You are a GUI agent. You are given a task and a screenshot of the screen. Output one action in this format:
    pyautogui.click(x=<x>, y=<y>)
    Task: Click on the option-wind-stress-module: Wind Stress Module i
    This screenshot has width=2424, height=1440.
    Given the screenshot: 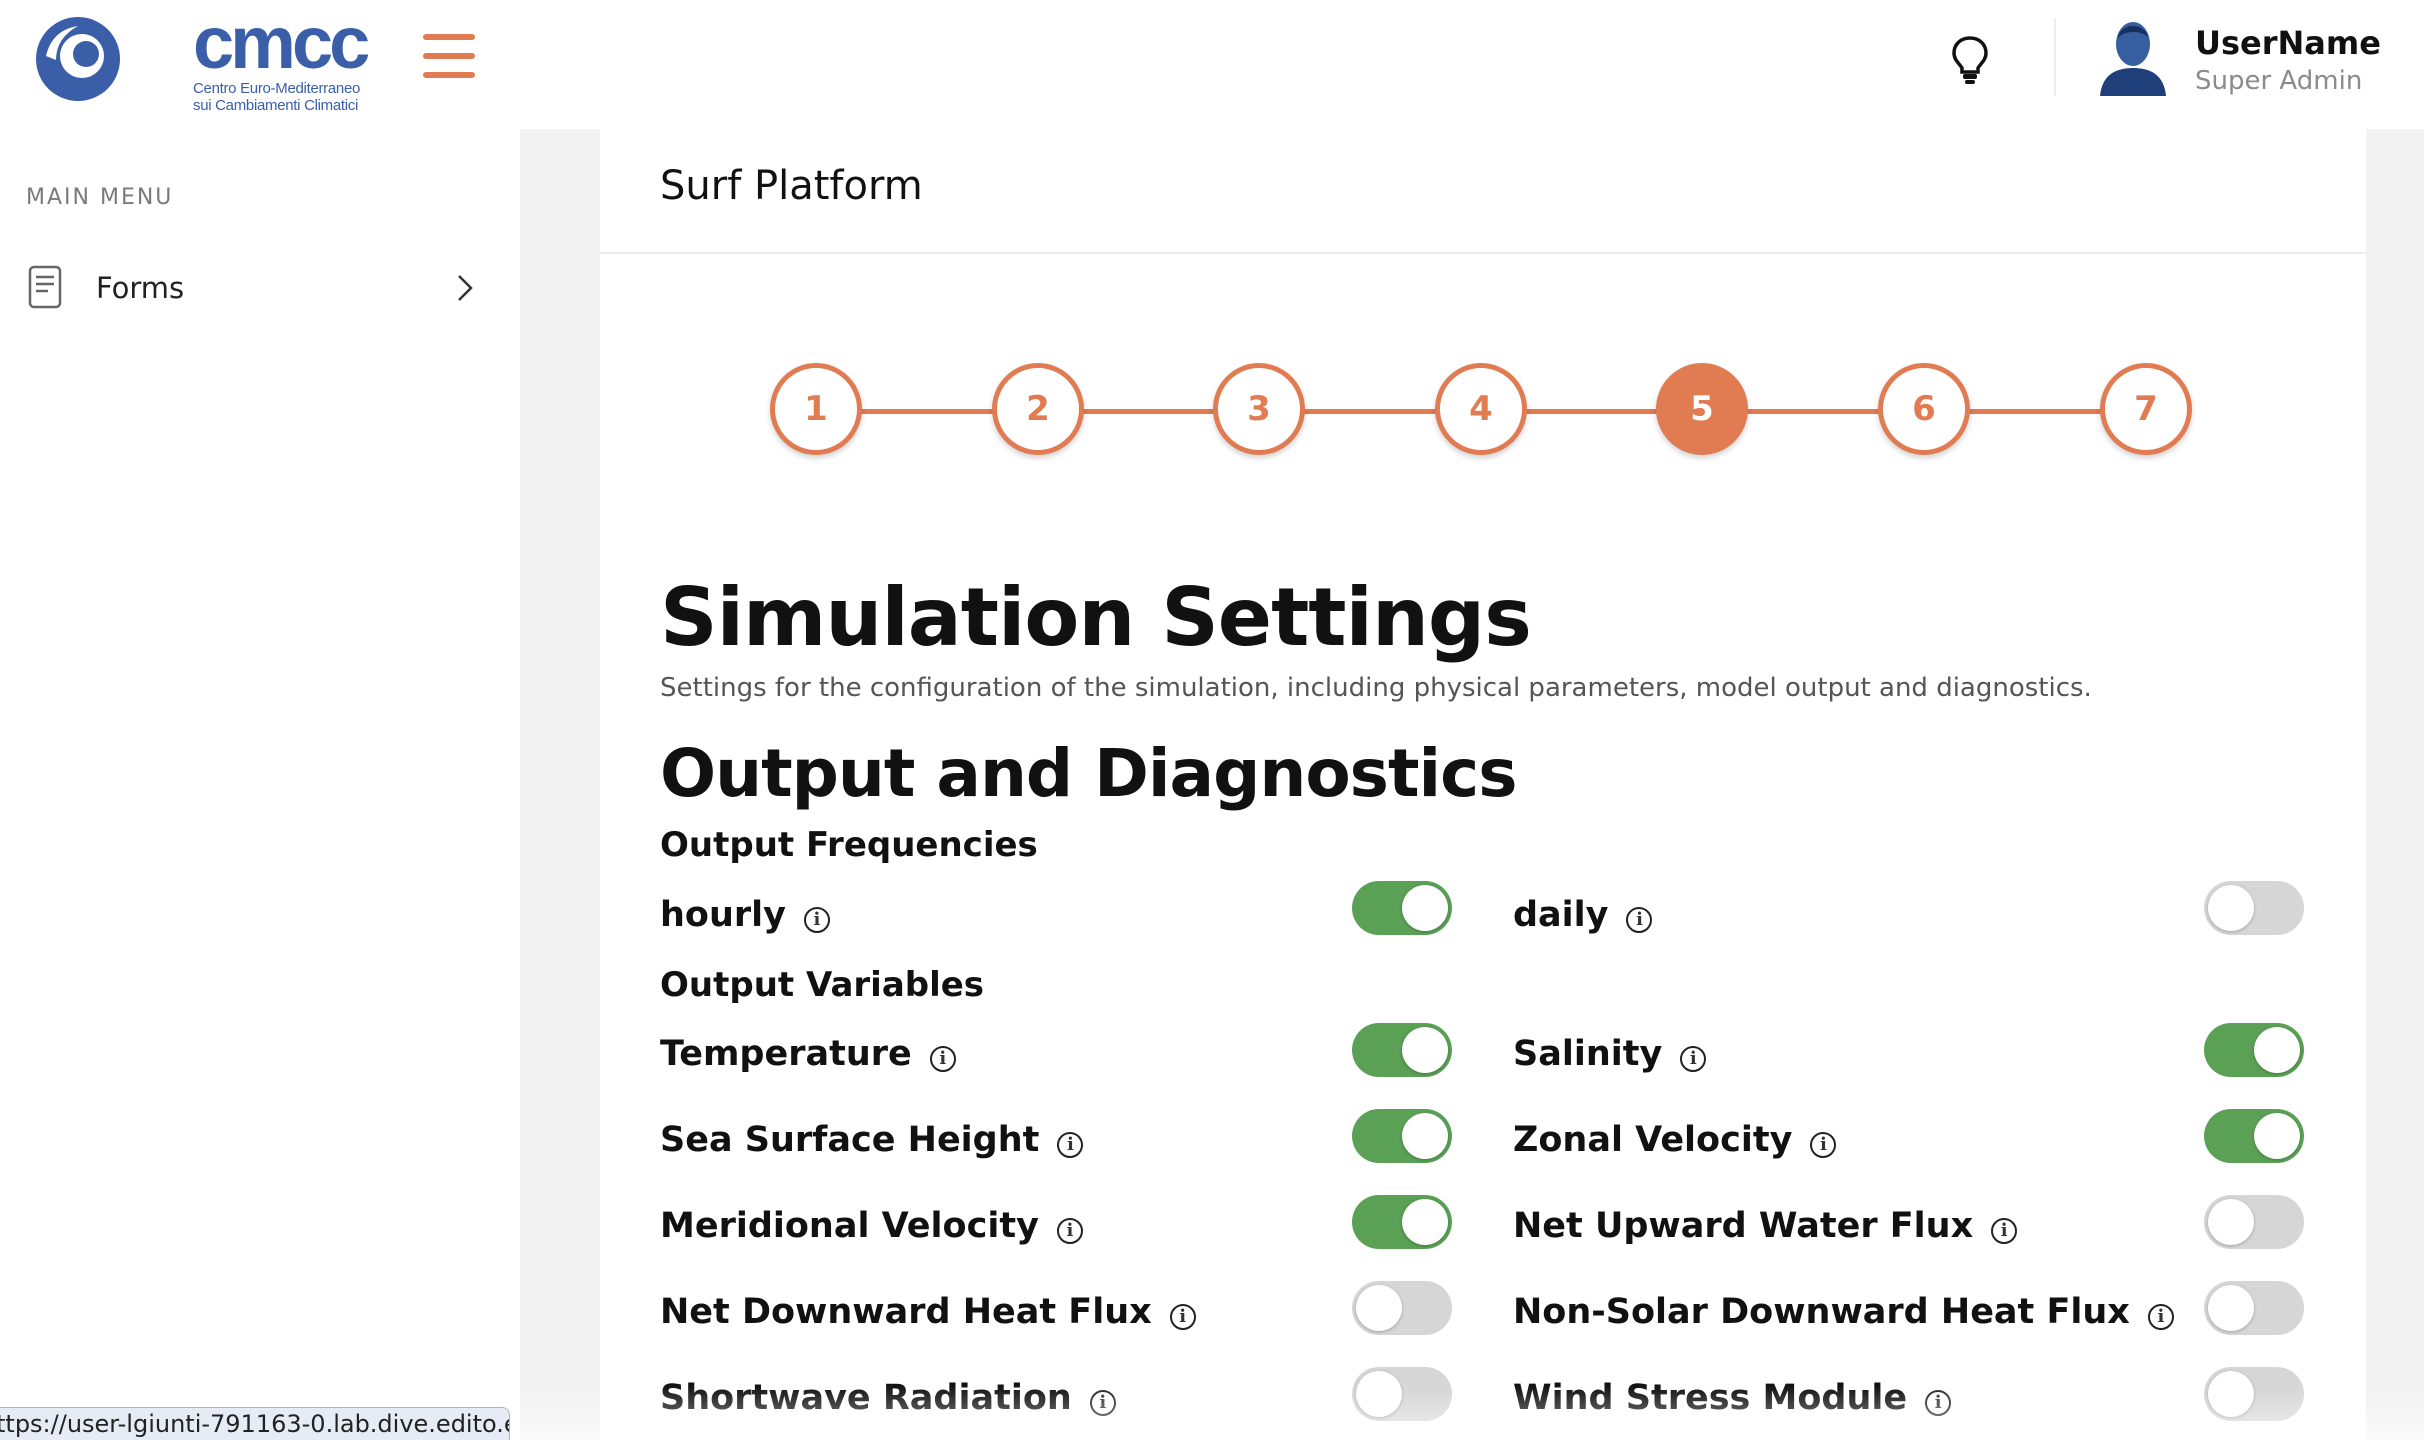 What is the action you would take?
    pyautogui.click(x=1732, y=1398)
    